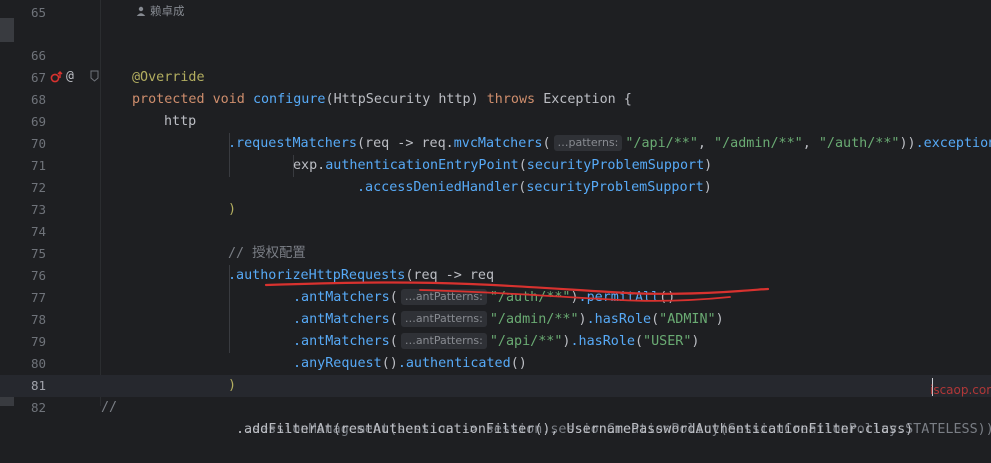 The image size is (991, 463). I want to click on line-number: 73, so click(38, 209).